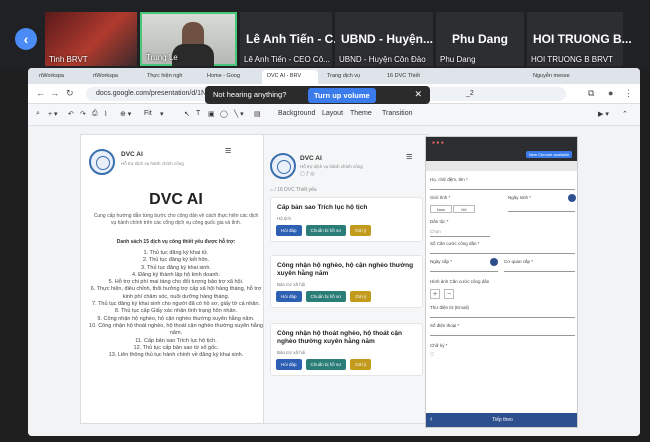 This screenshot has width=650, height=442. I want to click on layout-button: Layout, so click(332, 113).